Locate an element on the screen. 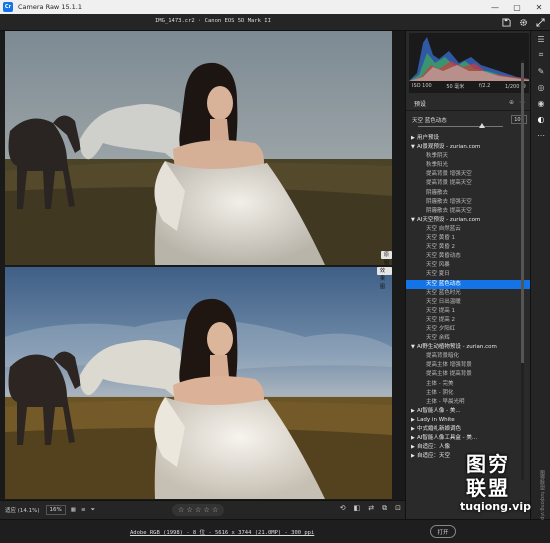  copy-settings-icon: ⧉ is located at coordinates (384, 508).